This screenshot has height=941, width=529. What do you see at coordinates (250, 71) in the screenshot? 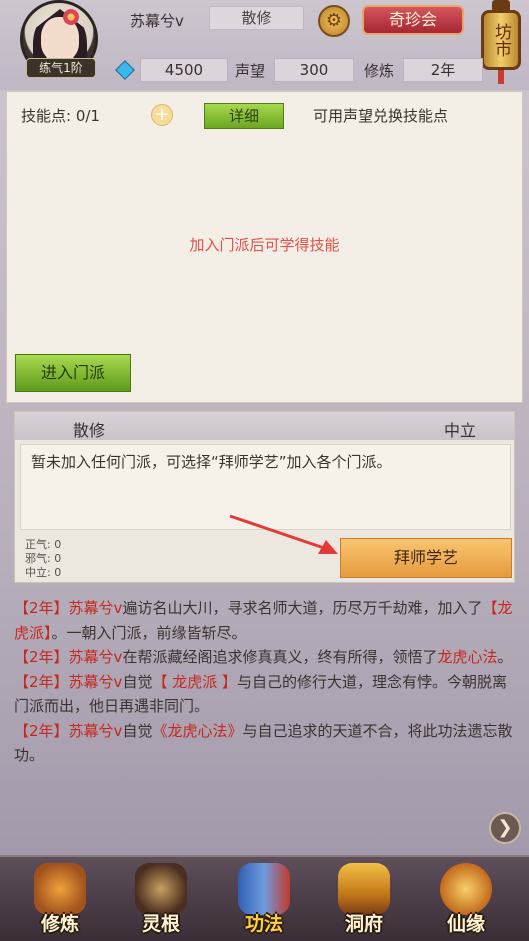
I see `reputation-label: 声望` at bounding box center [250, 71].